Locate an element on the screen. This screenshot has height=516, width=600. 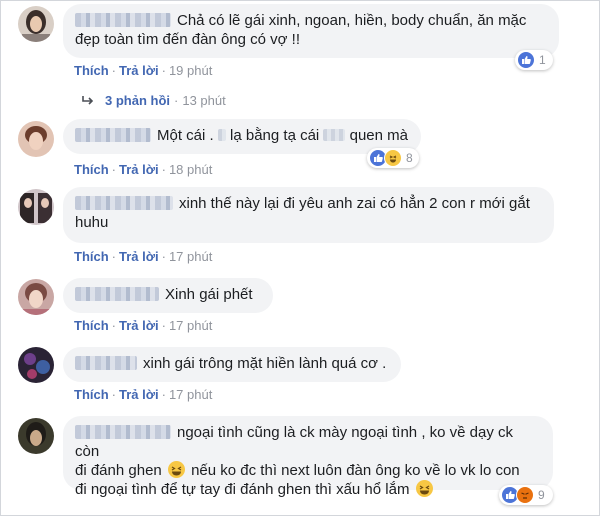
reaction-summary: 8 is located at coordinates (393, 158).